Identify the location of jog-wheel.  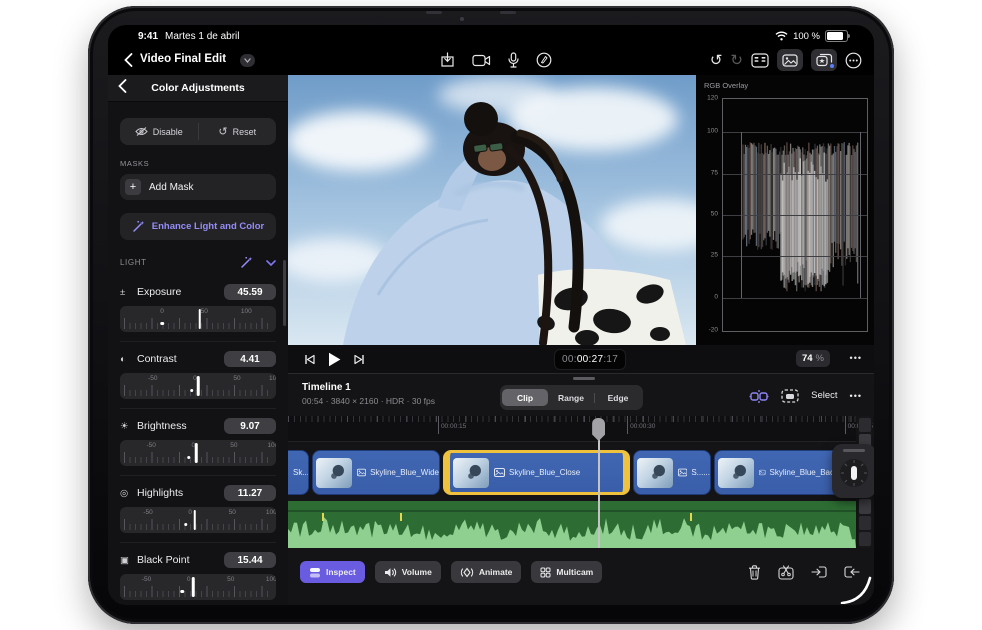
(853, 471).